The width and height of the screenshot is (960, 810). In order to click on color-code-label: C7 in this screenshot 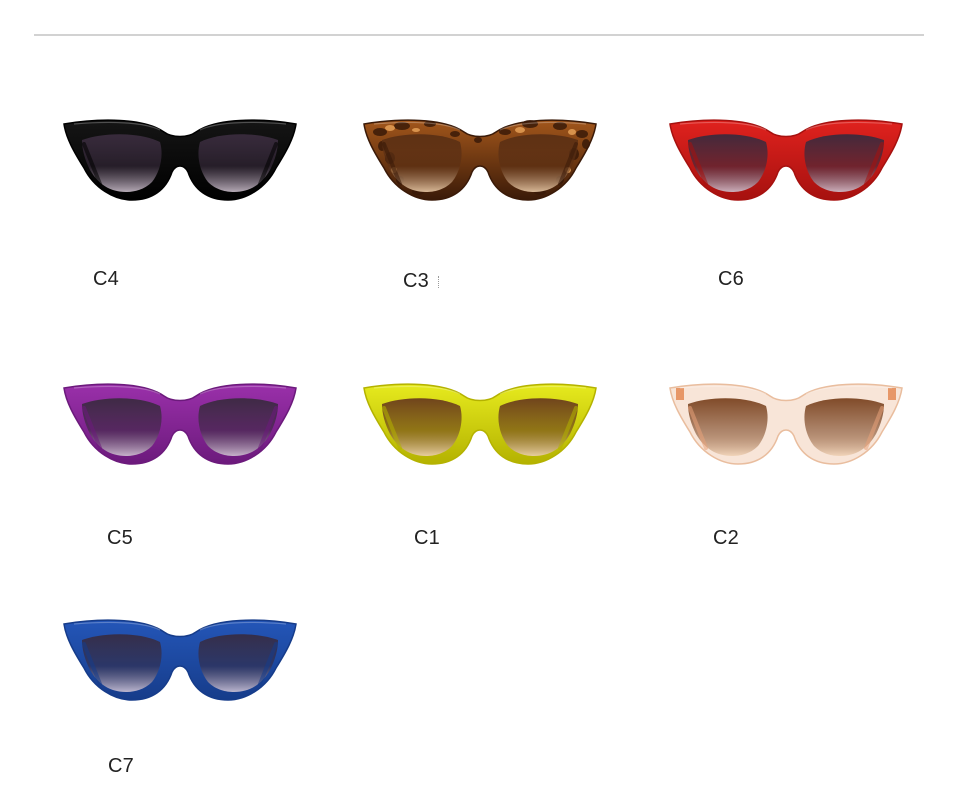, I will do `click(121, 766)`.